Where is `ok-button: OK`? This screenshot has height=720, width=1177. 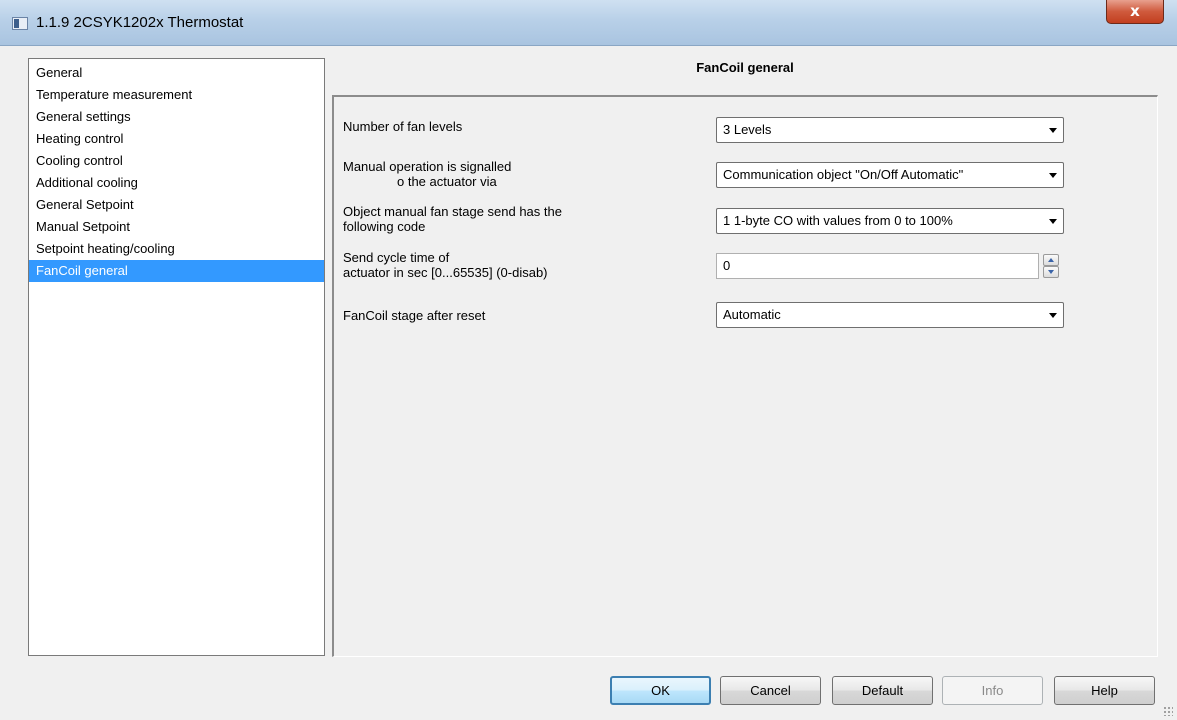
ok-button: OK is located at coordinates (660, 690).